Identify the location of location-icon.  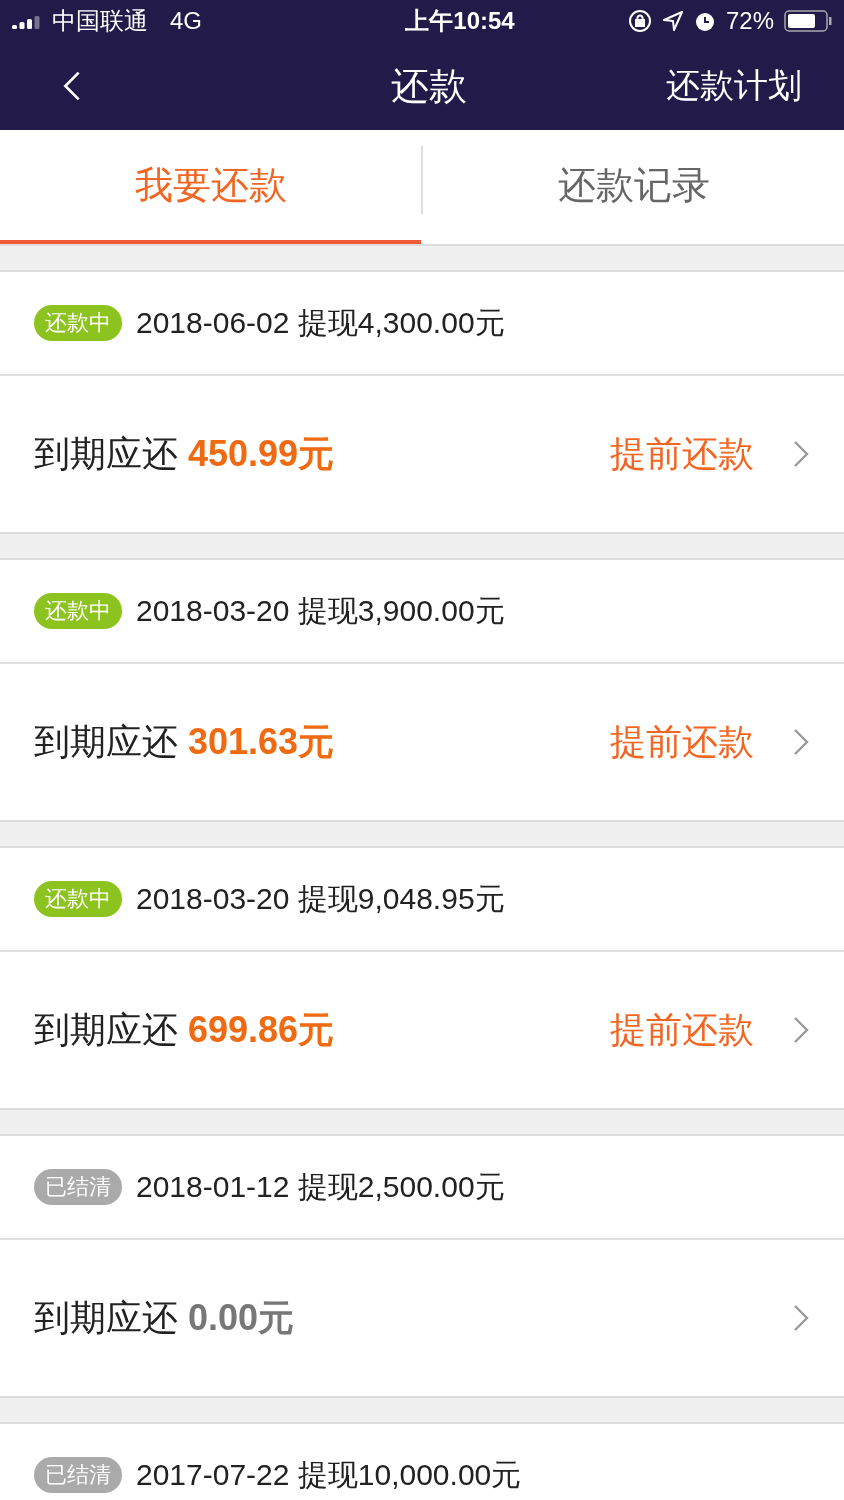
(672, 21).